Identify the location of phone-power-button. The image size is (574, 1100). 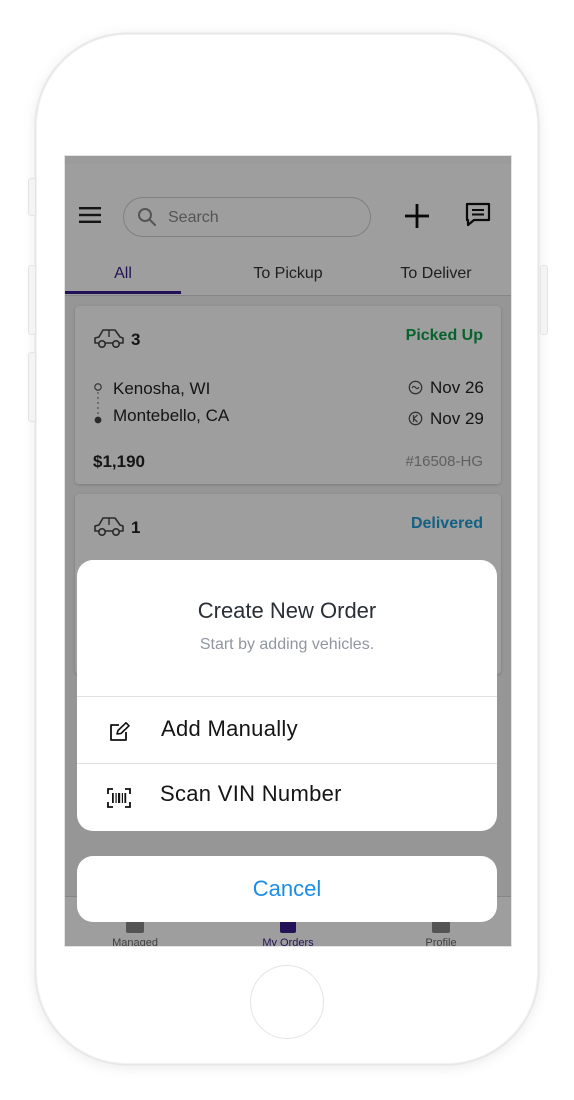
(544, 300).